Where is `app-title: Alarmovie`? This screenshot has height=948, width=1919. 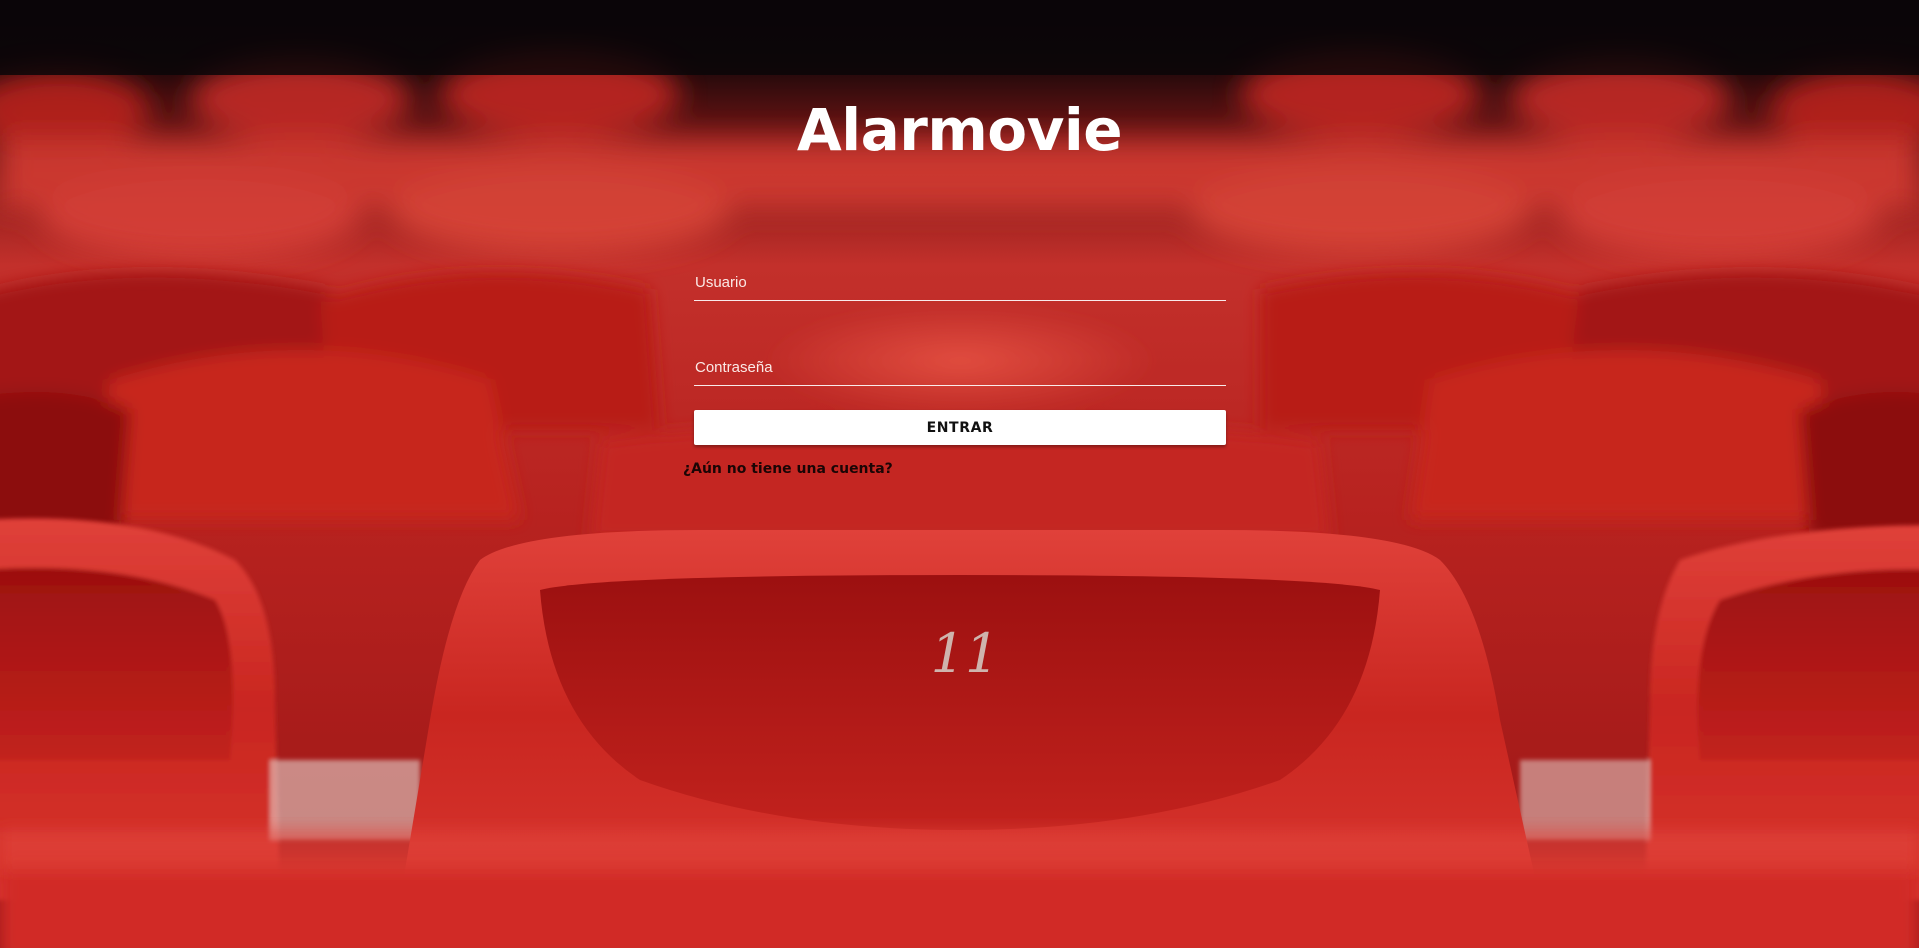
app-title: Alarmovie is located at coordinates (959, 130).